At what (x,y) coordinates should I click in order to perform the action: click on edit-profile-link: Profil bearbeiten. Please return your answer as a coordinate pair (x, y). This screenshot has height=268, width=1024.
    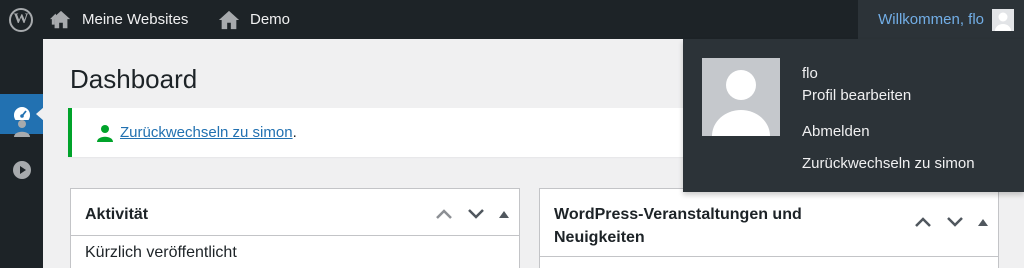
    Looking at the image, I should click on (856, 95).